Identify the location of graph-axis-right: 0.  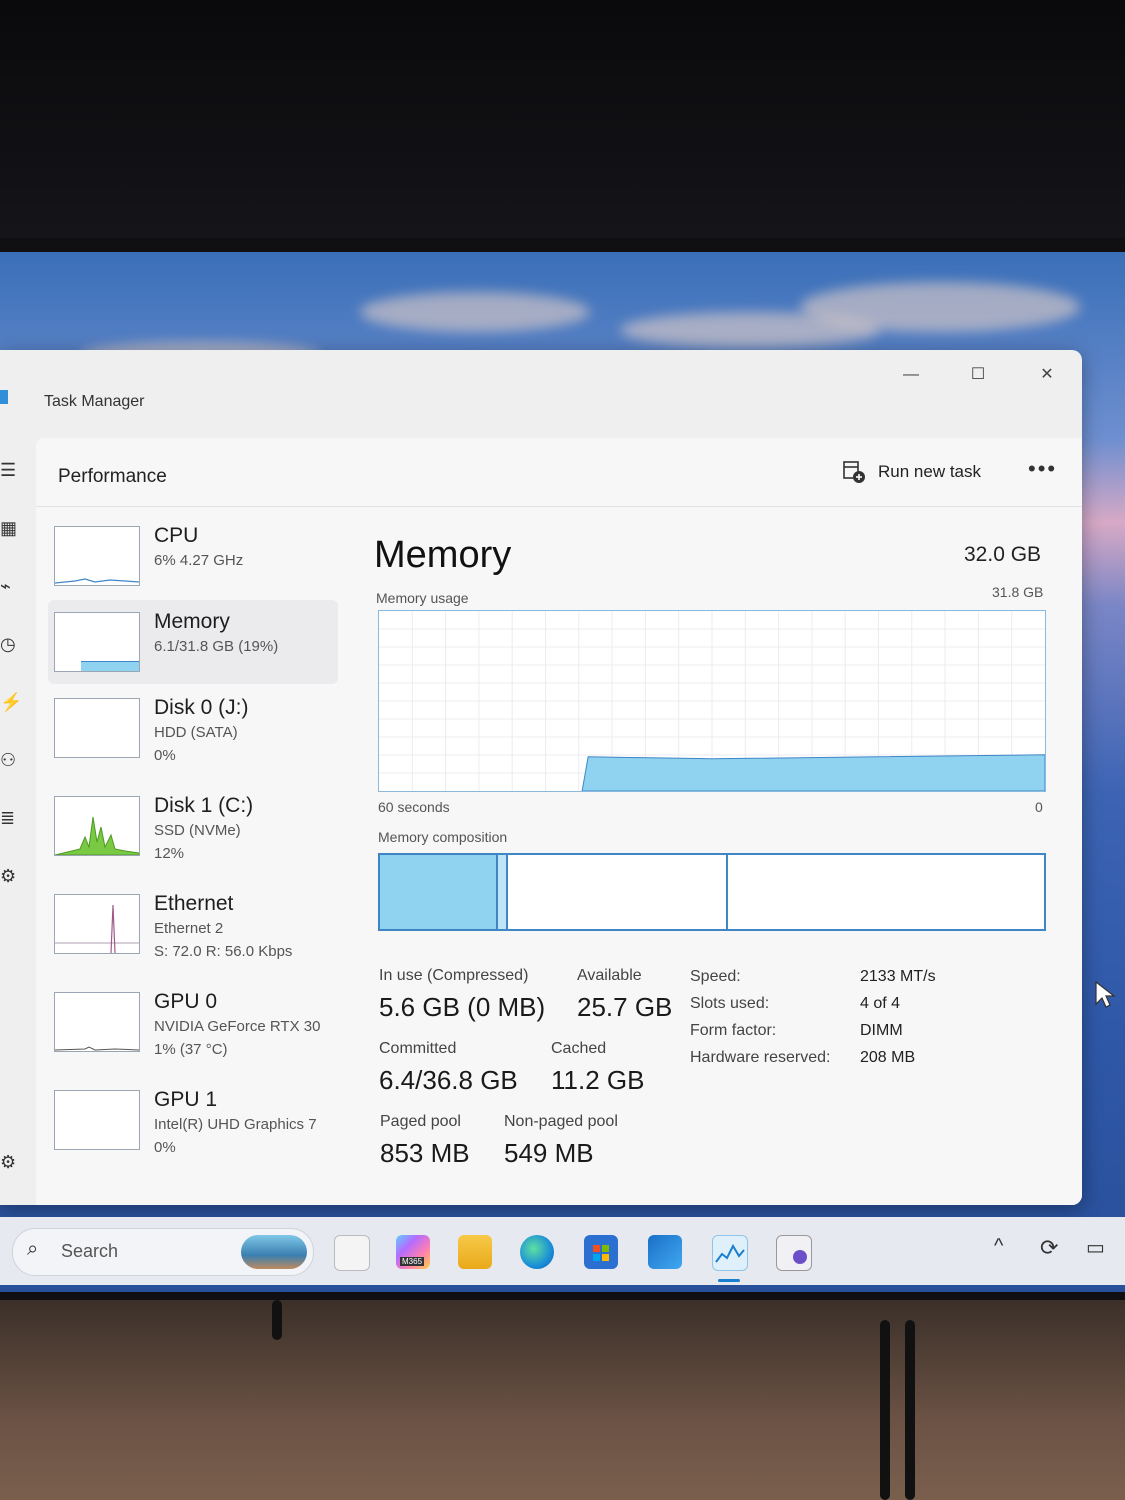
(1039, 807).